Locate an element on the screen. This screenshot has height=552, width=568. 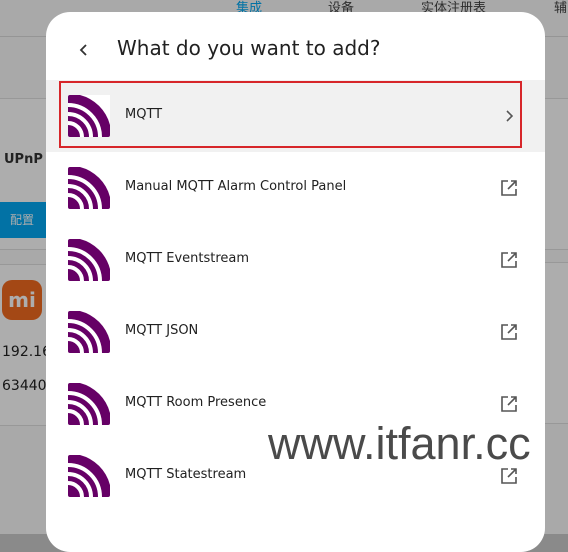
dialog-title: What do you want to add? is located at coordinates (249, 48).